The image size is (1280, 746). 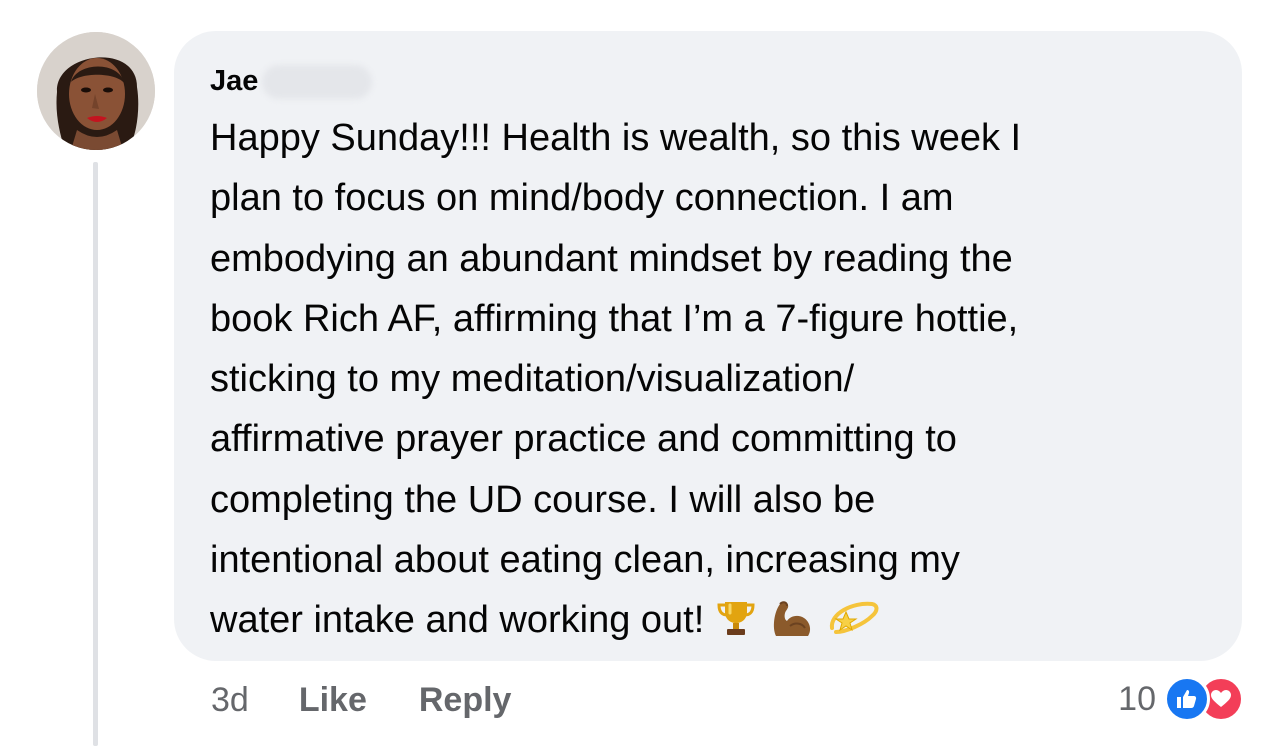 I want to click on timestamp: 3d, so click(x=230, y=700).